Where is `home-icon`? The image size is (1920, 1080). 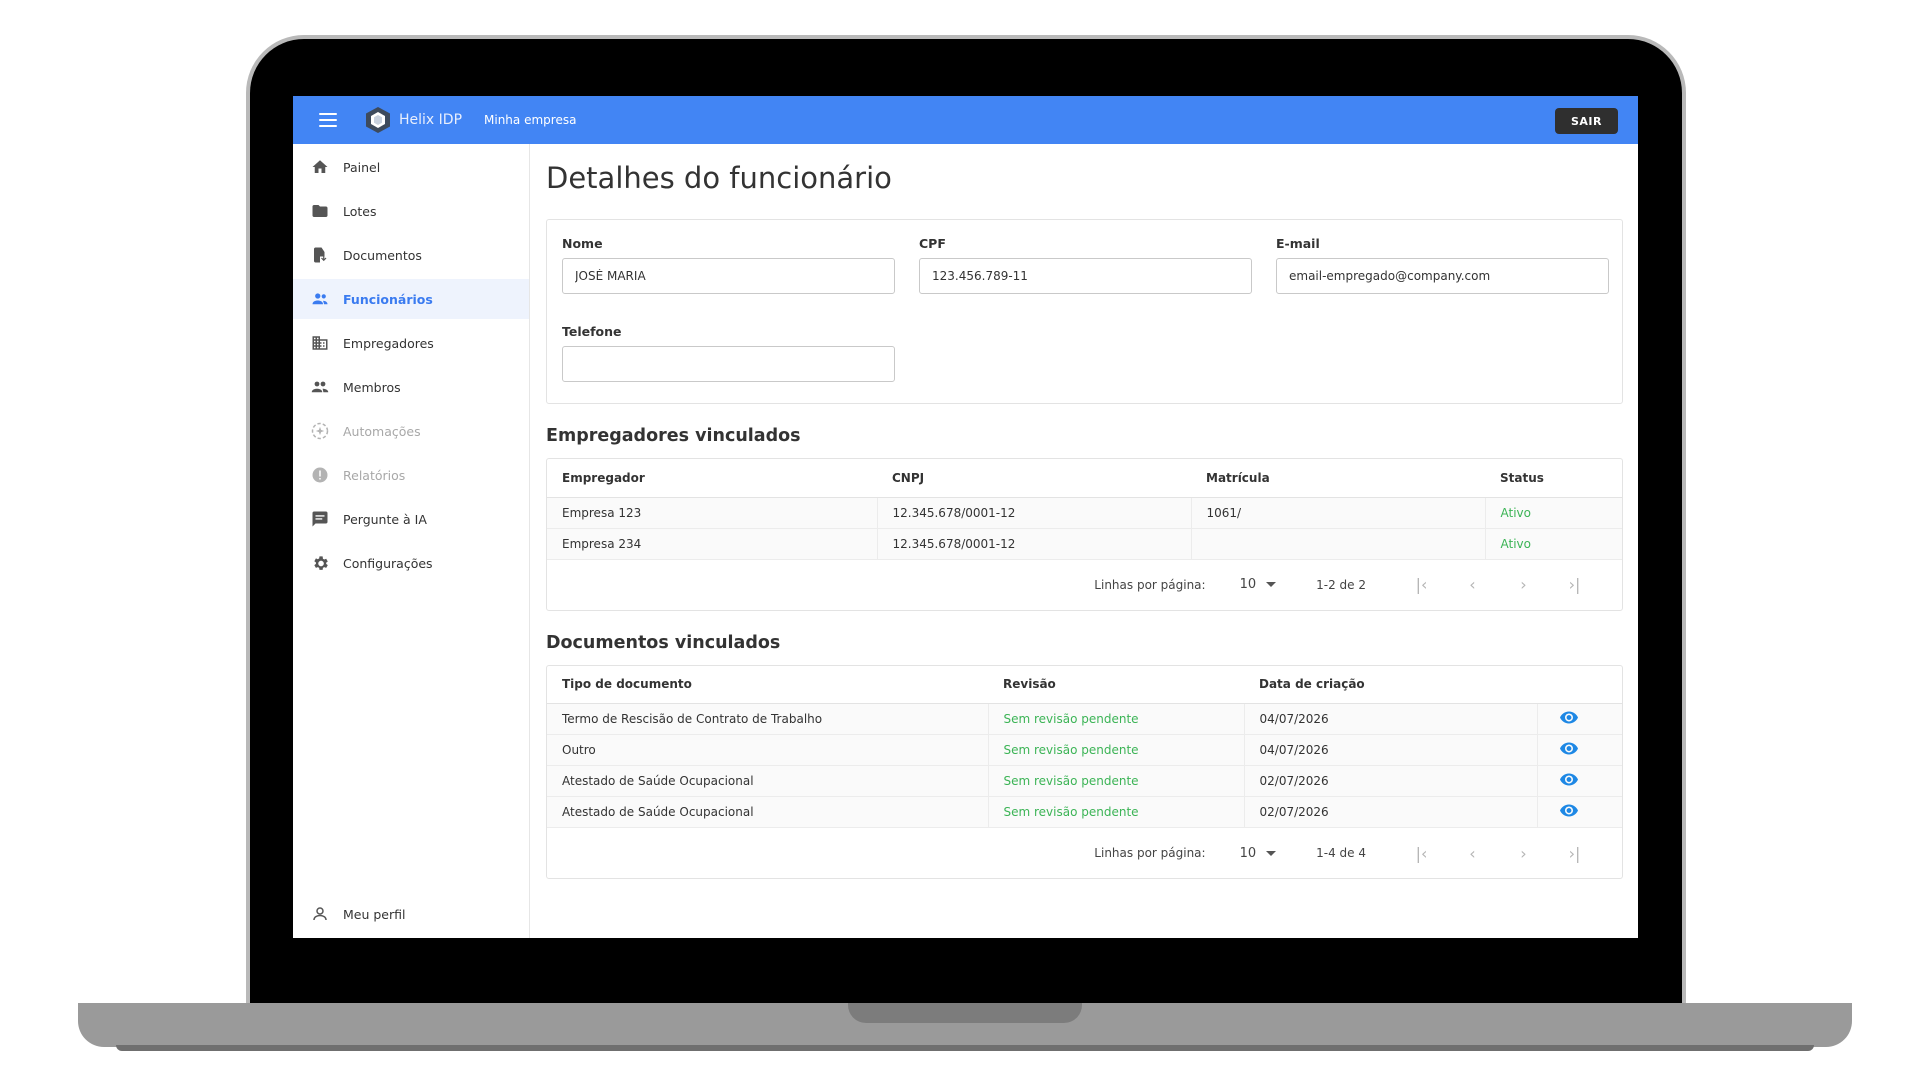
home-icon is located at coordinates (320, 167).